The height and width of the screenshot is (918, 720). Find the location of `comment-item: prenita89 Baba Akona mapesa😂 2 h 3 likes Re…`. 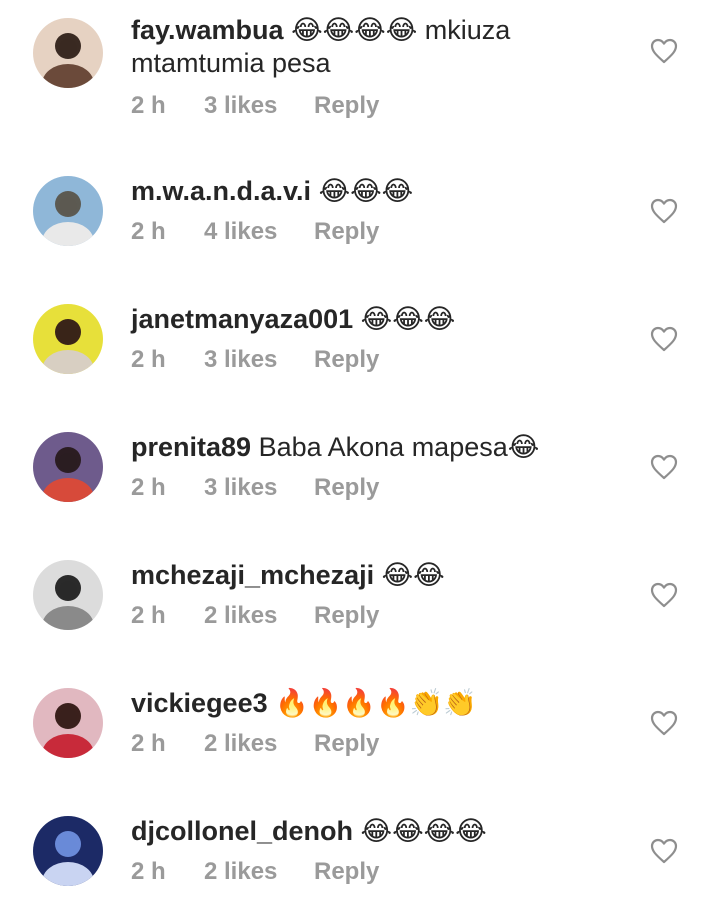

comment-item: prenita89 Baba Akona mapesa😂 2 h 3 likes Re… is located at coordinates (360, 470).